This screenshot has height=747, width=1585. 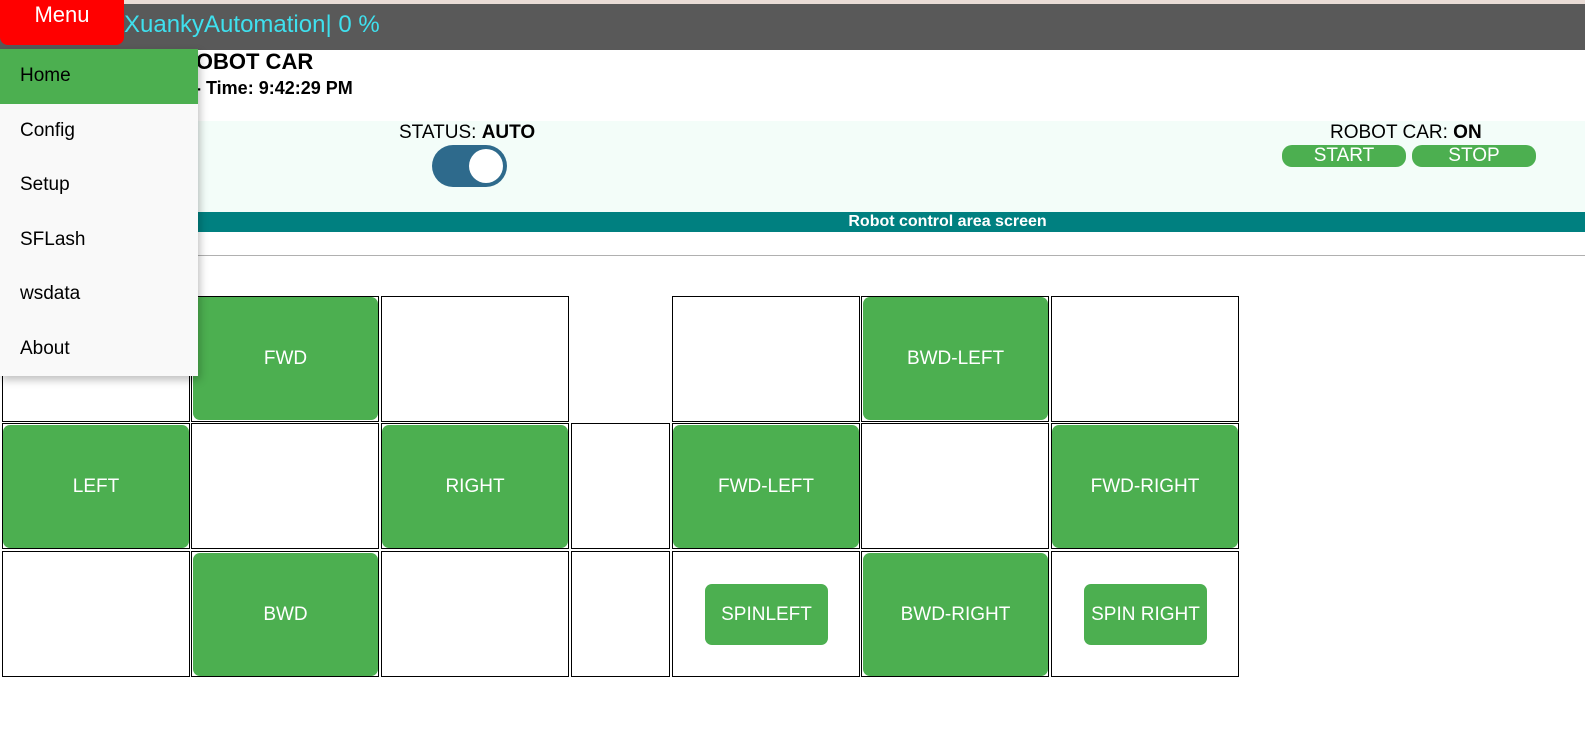 What do you see at coordinates (792, 222) in the screenshot?
I see `control-area-banner: Robot control area screen` at bounding box center [792, 222].